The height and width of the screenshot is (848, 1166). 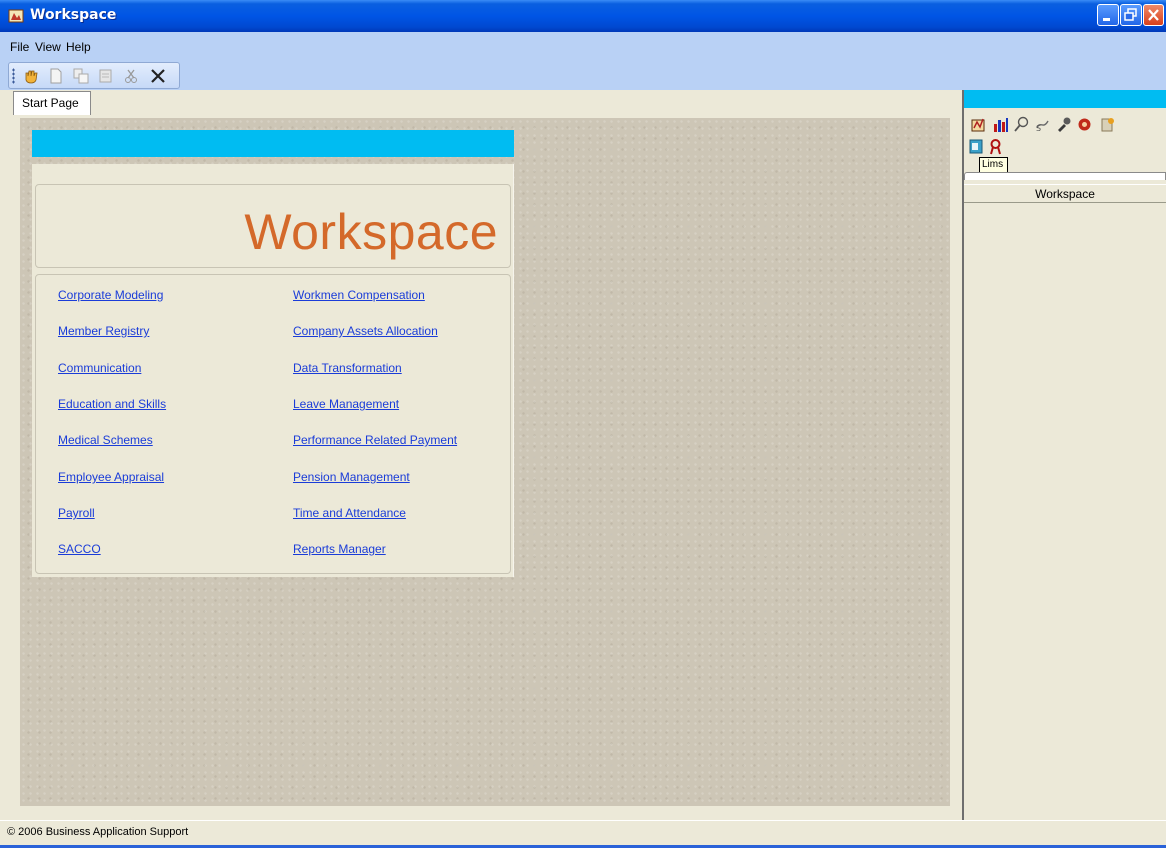 I want to click on app-icon, so click(x=16, y=16).